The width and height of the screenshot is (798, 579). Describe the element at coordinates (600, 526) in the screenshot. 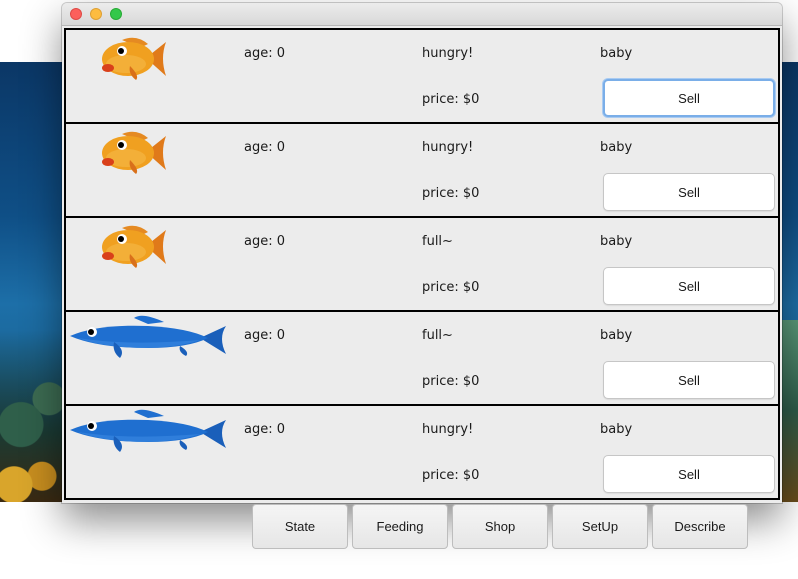

I see `setup-button: SetUp` at that location.